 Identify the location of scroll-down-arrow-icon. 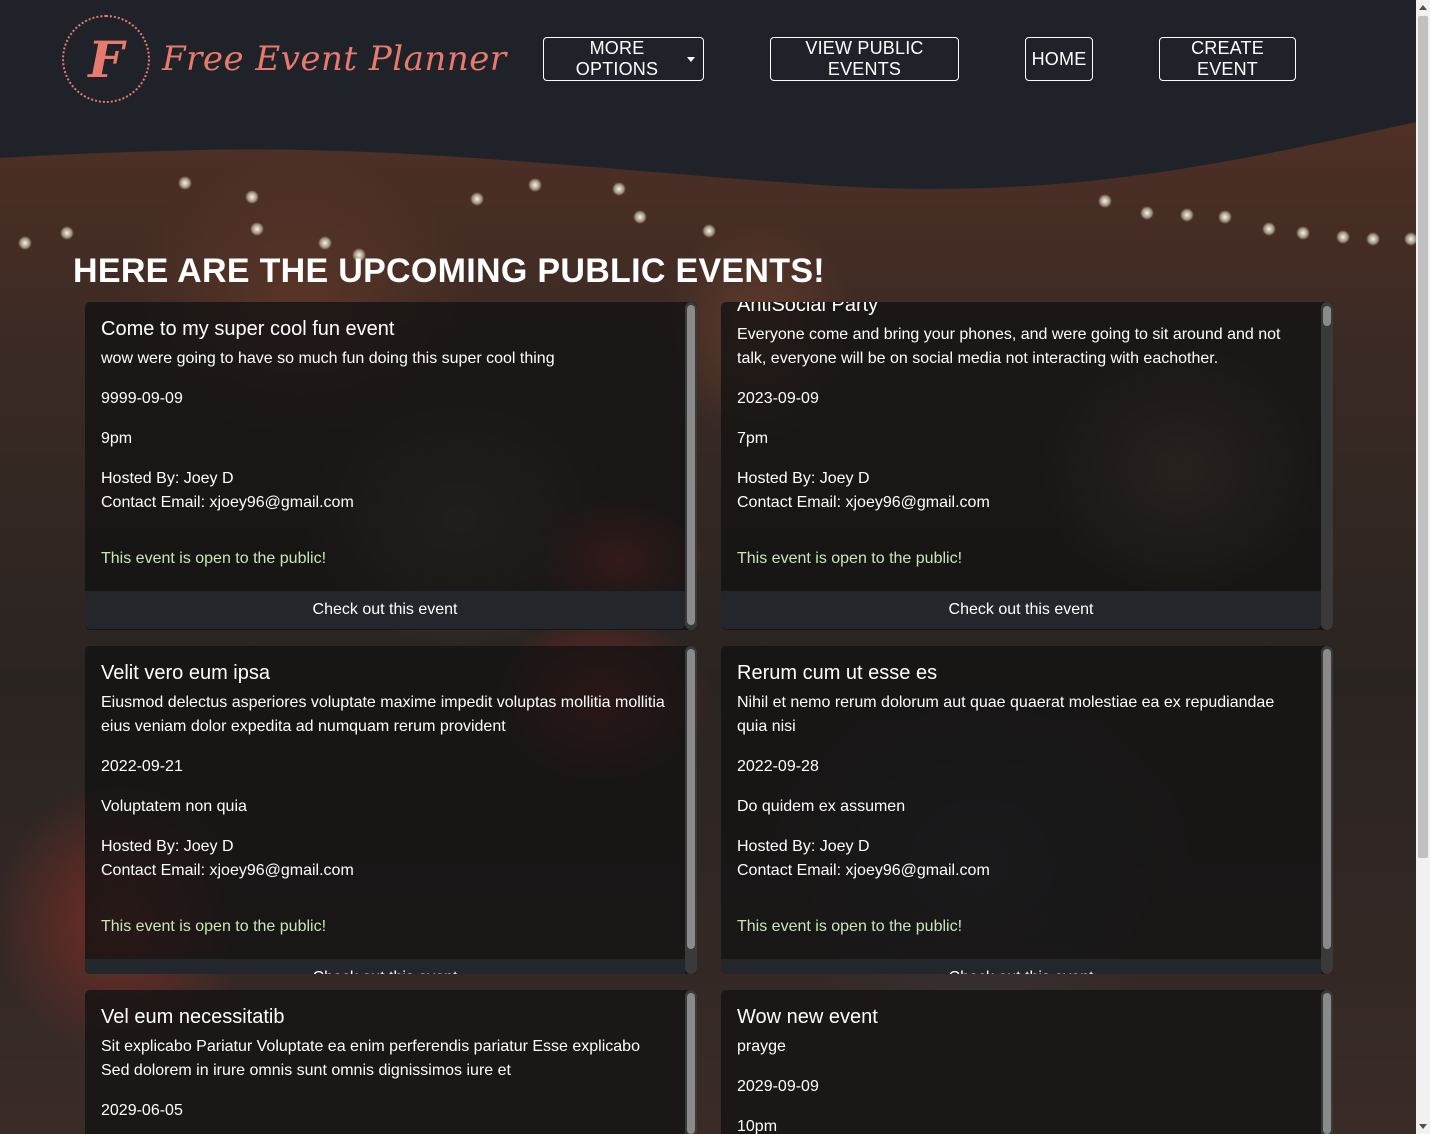
(1423, 1126).